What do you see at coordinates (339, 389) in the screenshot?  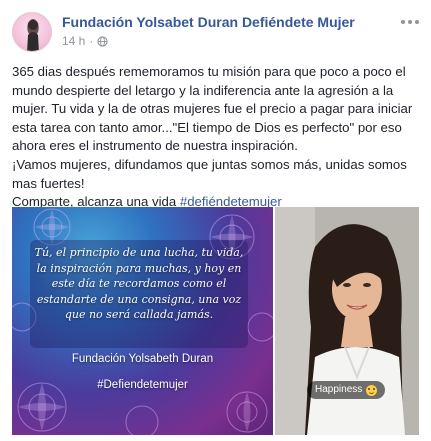 I see `sticker-text: Happiness` at bounding box center [339, 389].